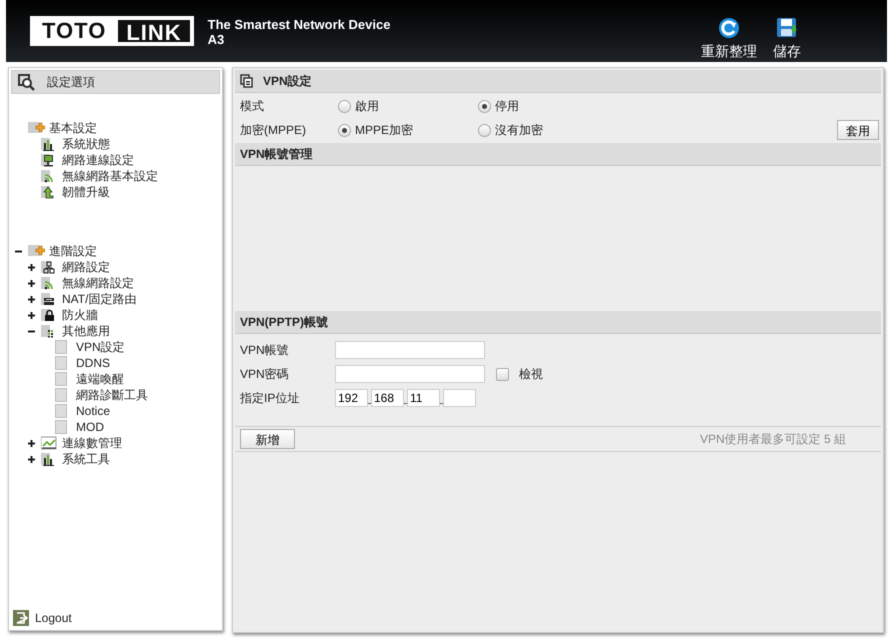 This screenshot has height=644, width=893. I want to click on menu-item: 進階設定, so click(73, 251).